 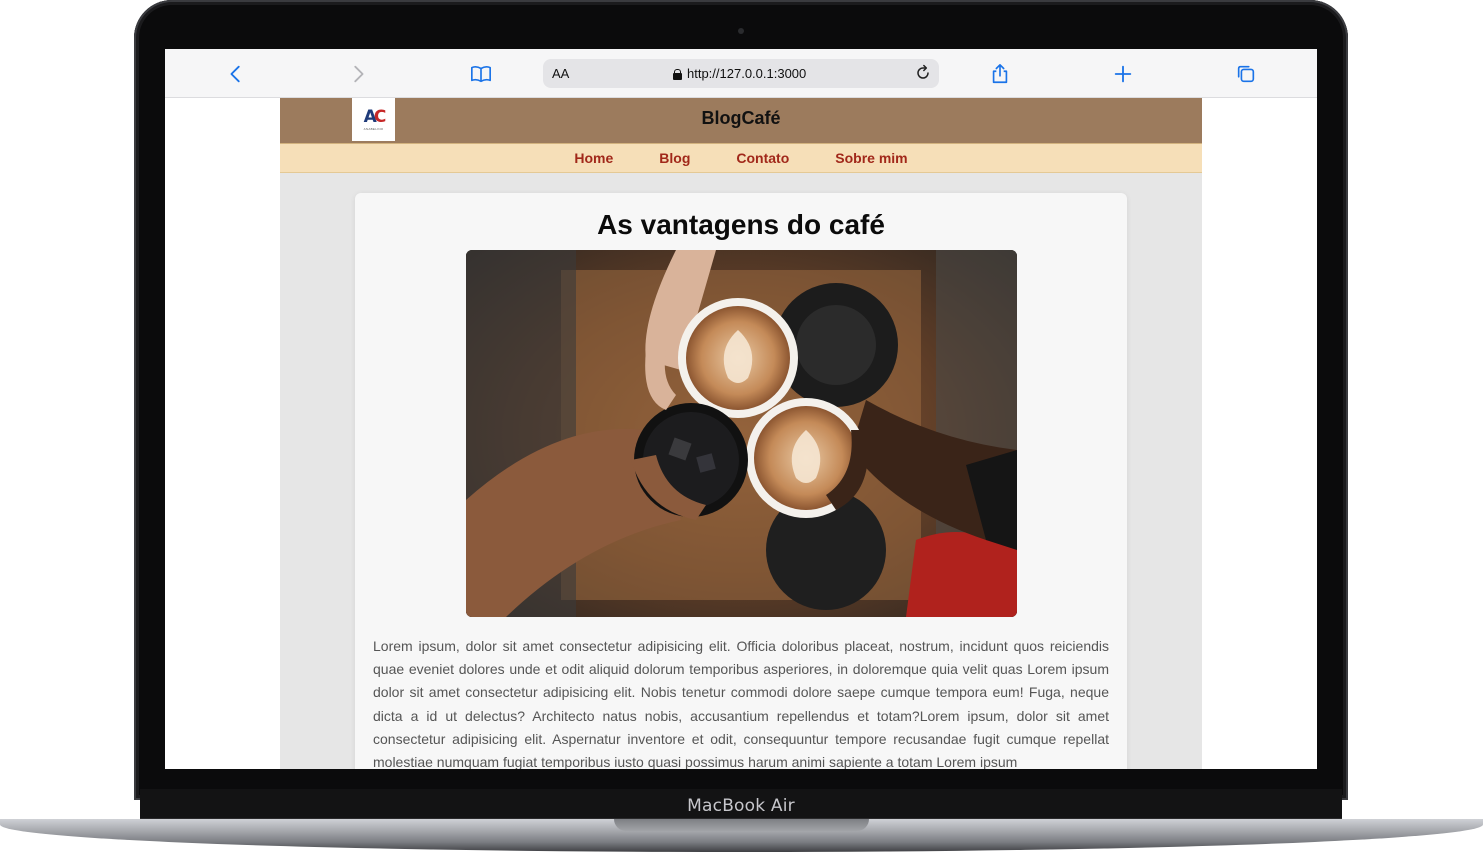 What do you see at coordinates (741, 31) in the screenshot?
I see `camera` at bounding box center [741, 31].